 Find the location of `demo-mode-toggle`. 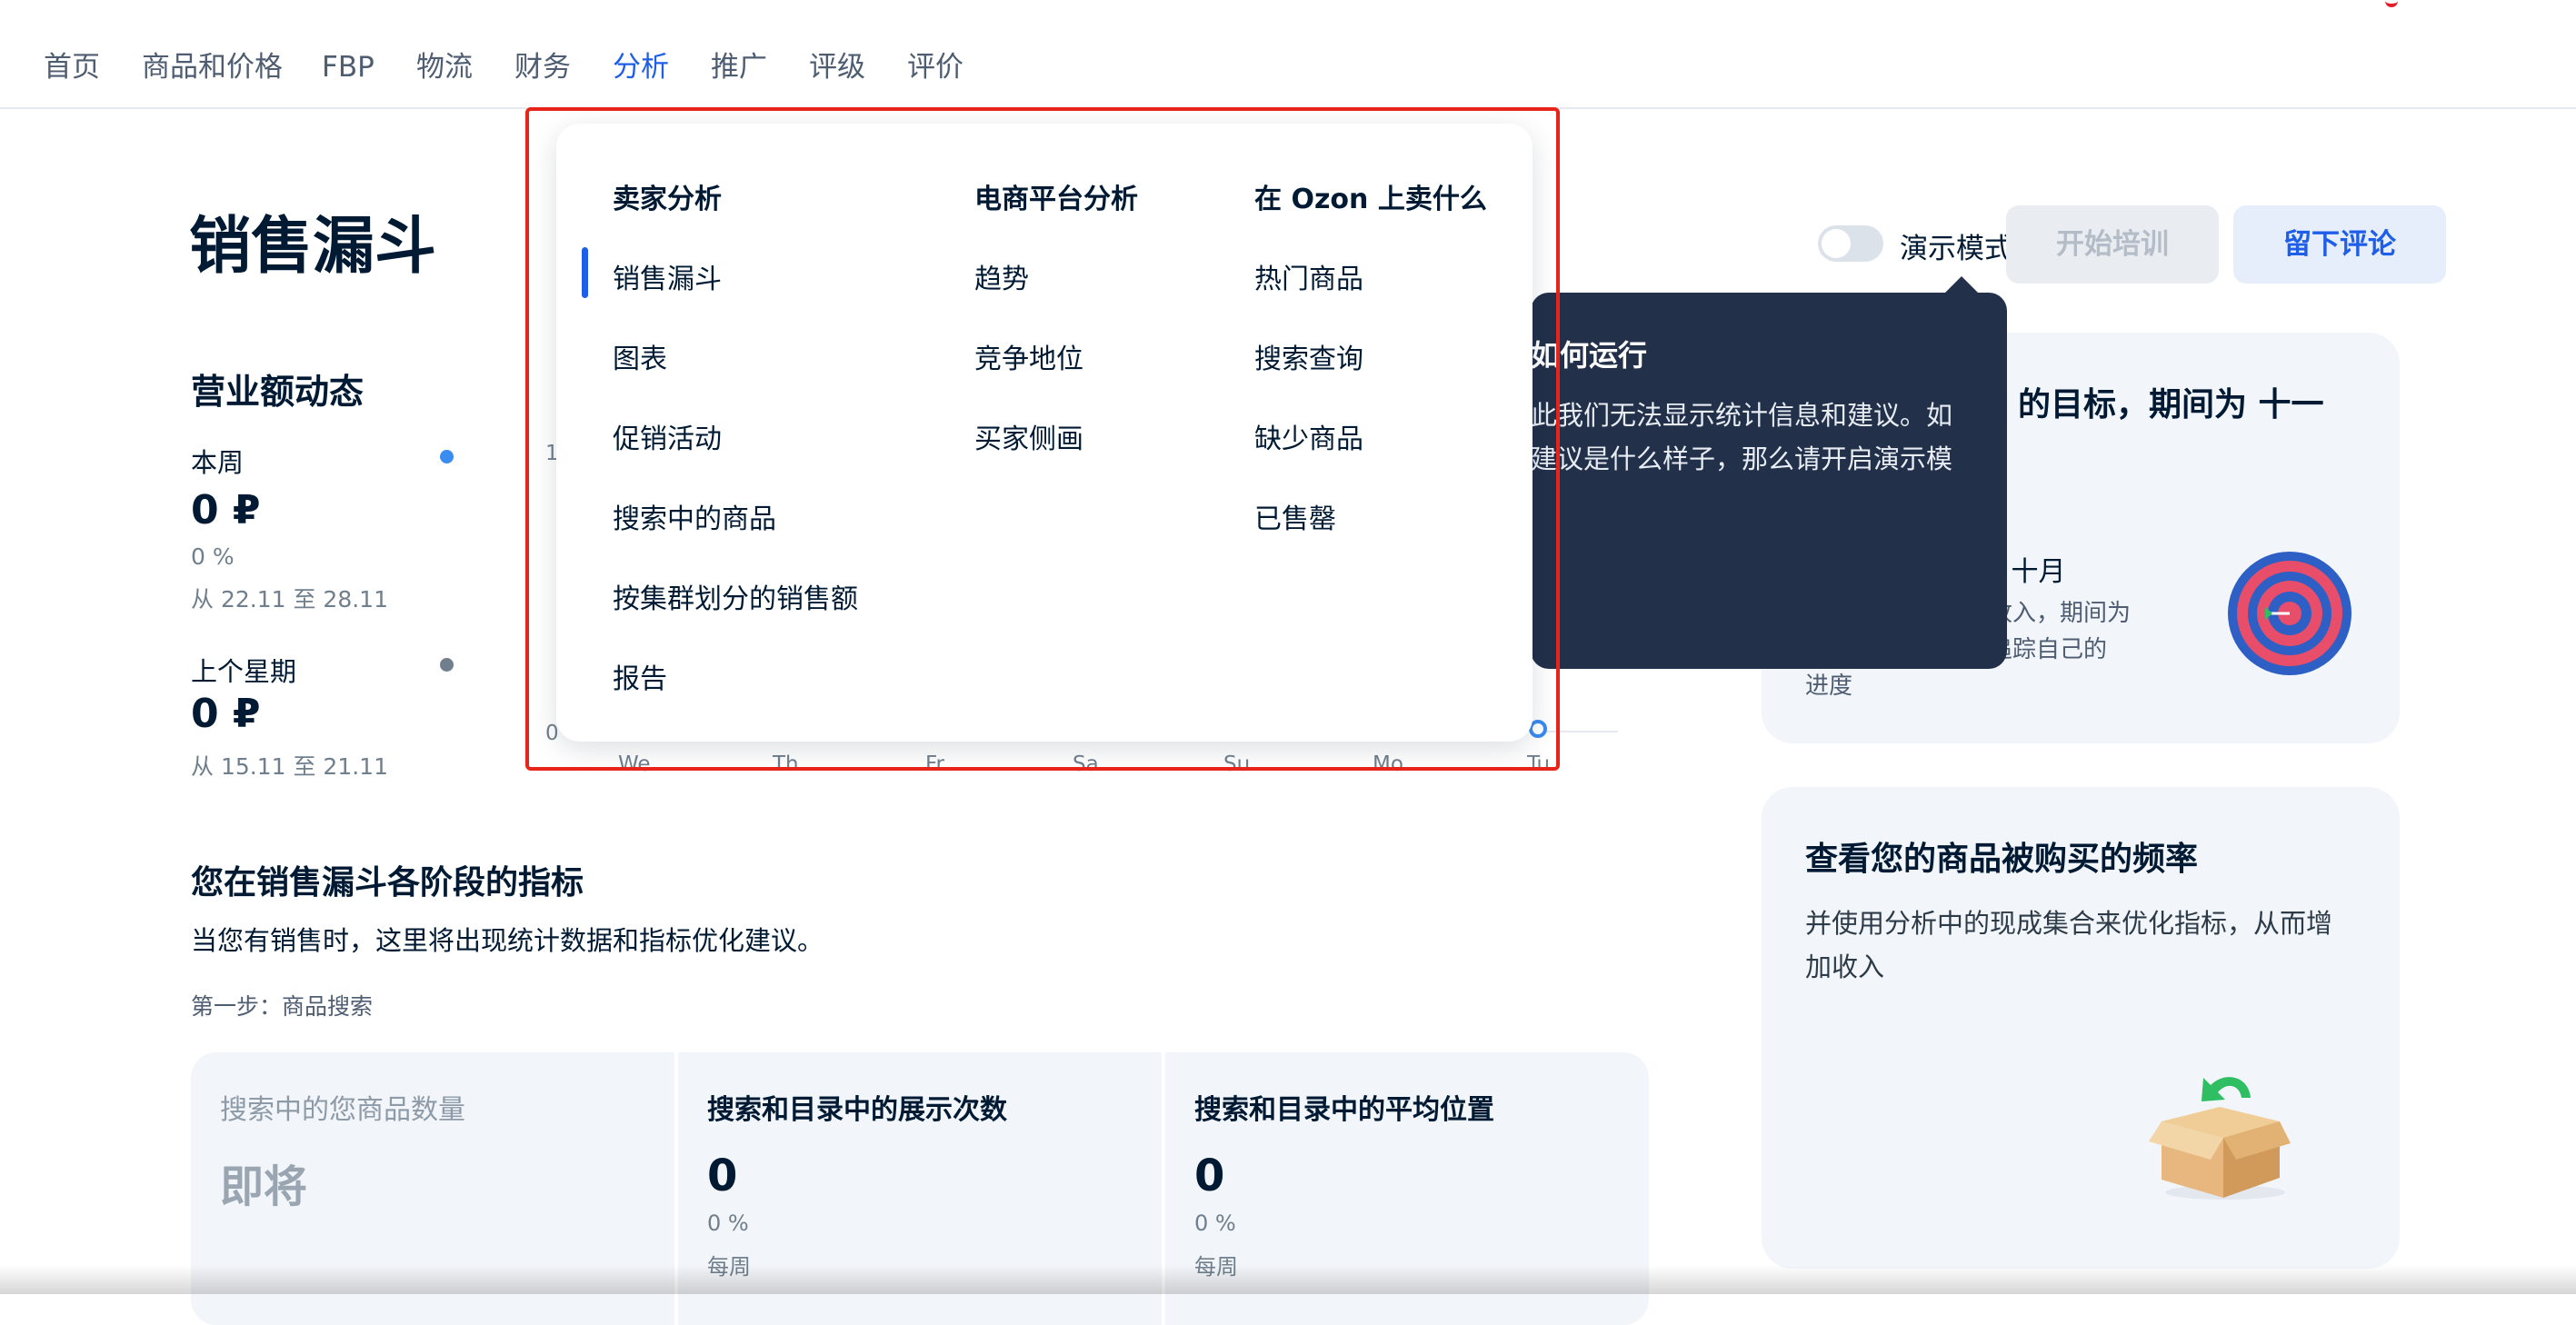

demo-mode-toggle is located at coordinates (1850, 244).